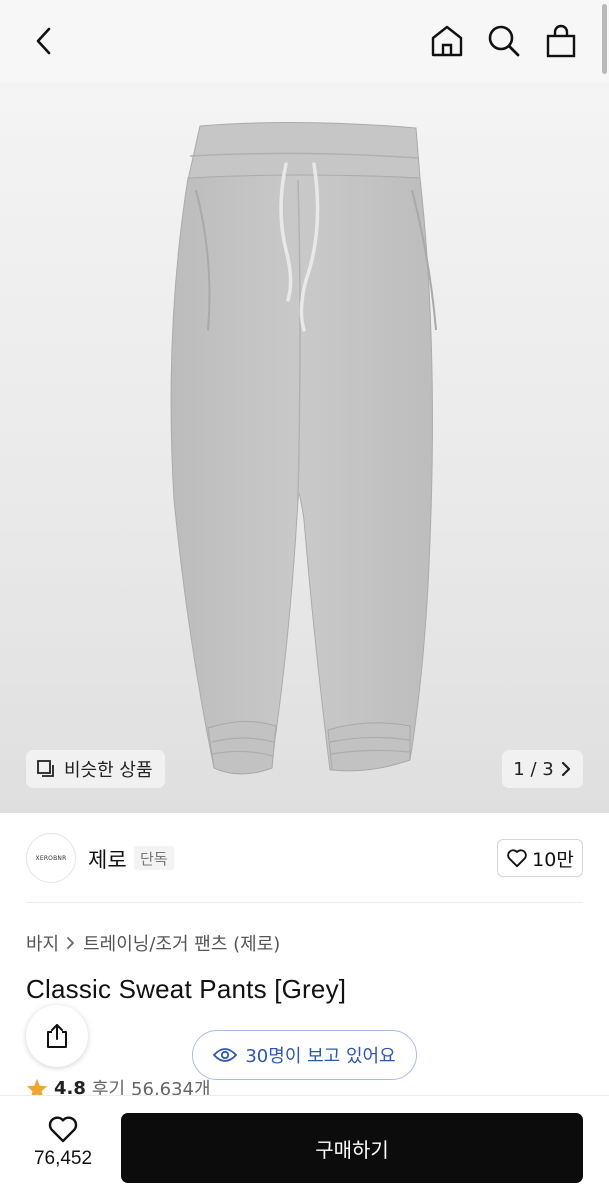 This screenshot has width=609, height=1200. Describe the element at coordinates (108, 770) in the screenshot. I see `similar-products-label: 비슷한 상품` at that location.